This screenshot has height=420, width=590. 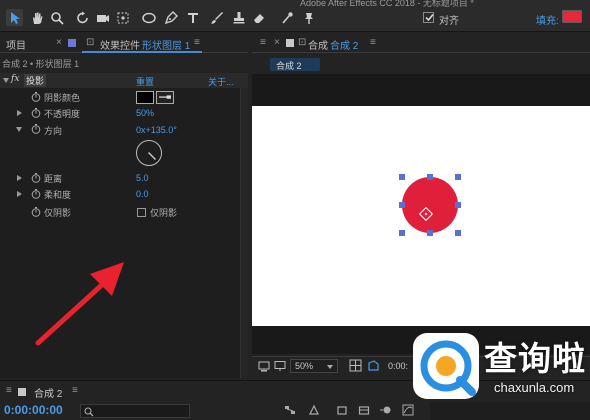 I want to click on timeline-search-input, so click(x=135, y=411).